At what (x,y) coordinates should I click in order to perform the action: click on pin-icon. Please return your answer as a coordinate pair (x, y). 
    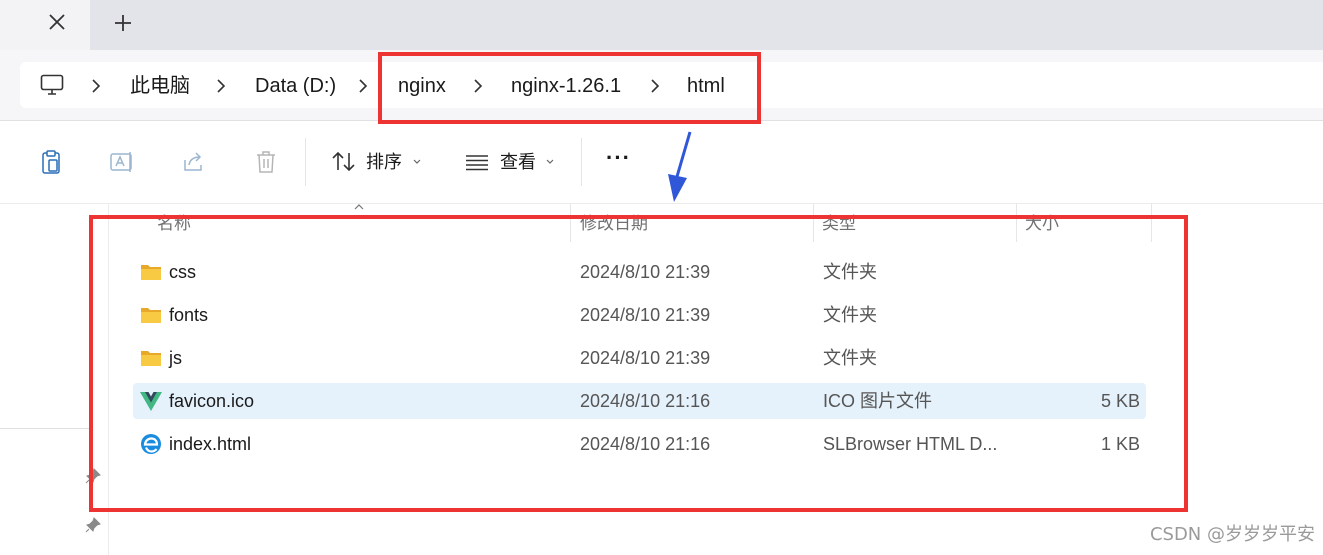
    Looking at the image, I should click on (93, 525).